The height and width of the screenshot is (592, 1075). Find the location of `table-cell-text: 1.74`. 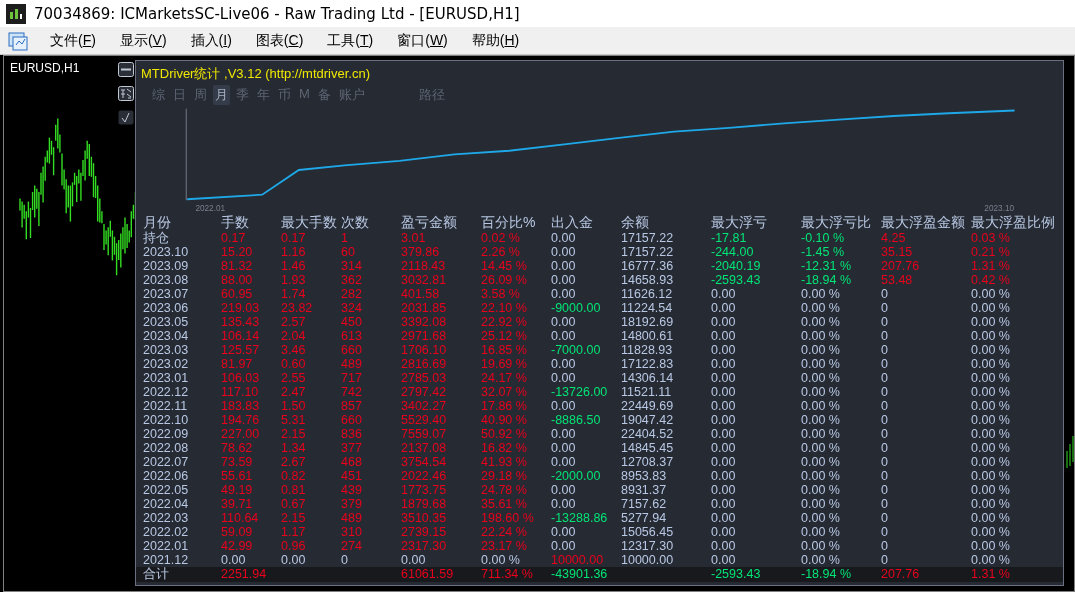

table-cell-text: 1.74 is located at coordinates (294, 294).